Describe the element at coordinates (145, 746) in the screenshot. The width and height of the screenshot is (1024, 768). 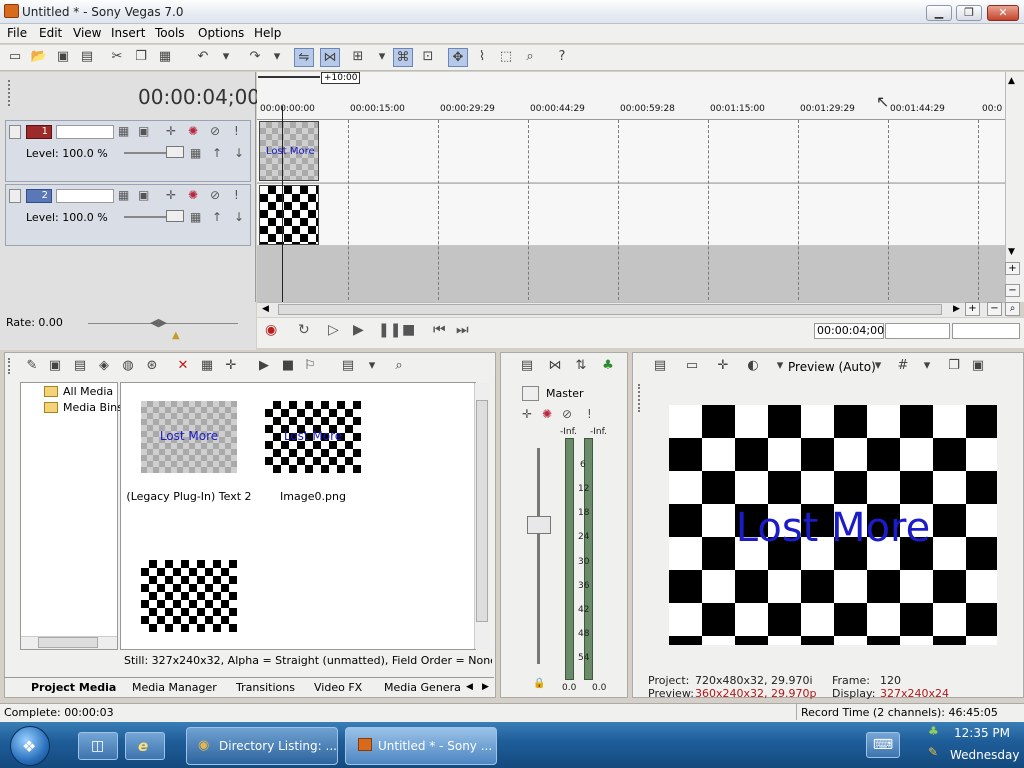
I see `internet-explorer-button: e` at that location.